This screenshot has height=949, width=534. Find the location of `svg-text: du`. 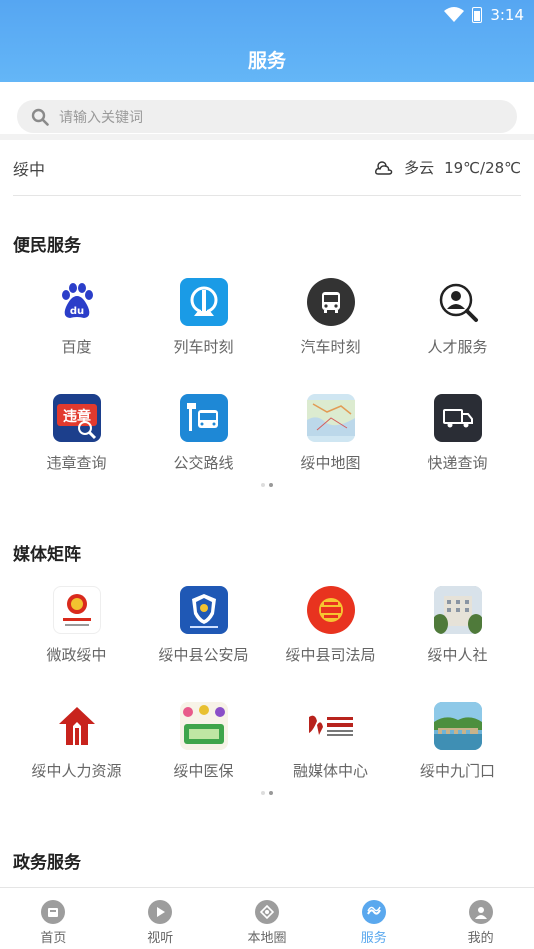

svg-text: du is located at coordinates (76, 311).